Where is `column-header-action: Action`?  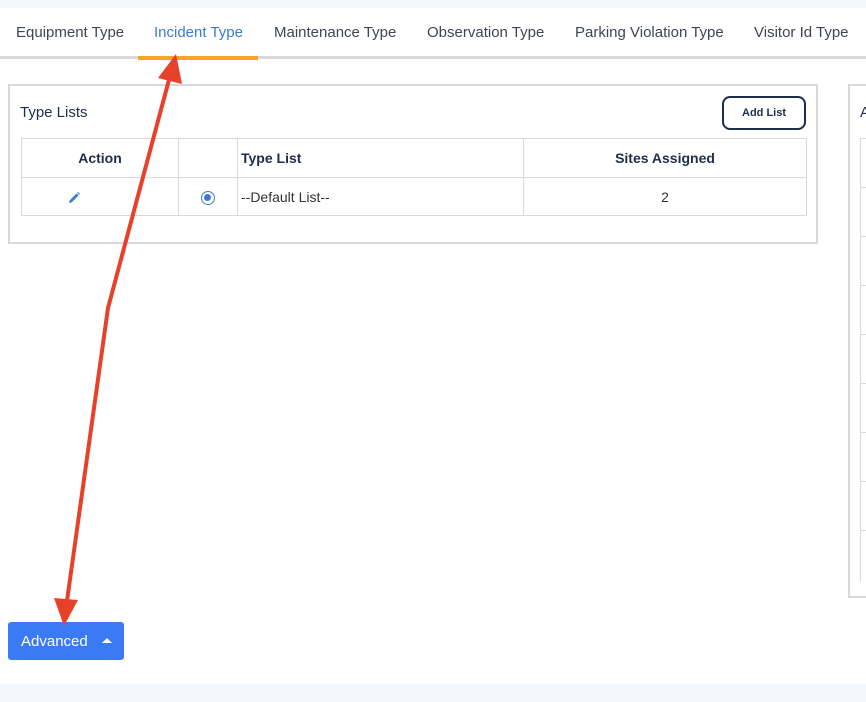 column-header-action: Action is located at coordinates (100, 158).